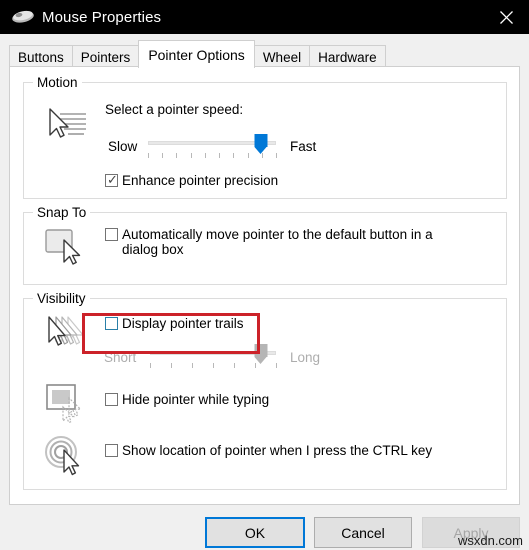  What do you see at coordinates (264, 17) in the screenshot?
I see `title-bar: Mouse Properties` at bounding box center [264, 17].